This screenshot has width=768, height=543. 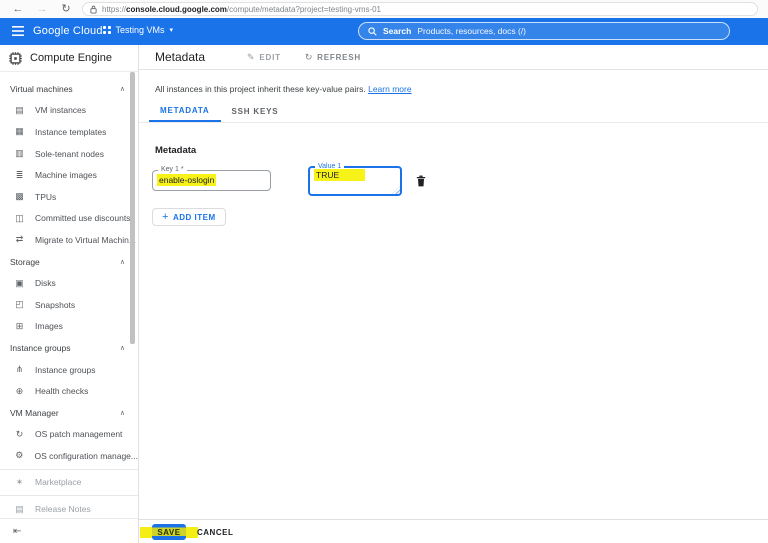 I want to click on sidebar-item-label: Sole-tenant nodes, so click(x=69, y=153).